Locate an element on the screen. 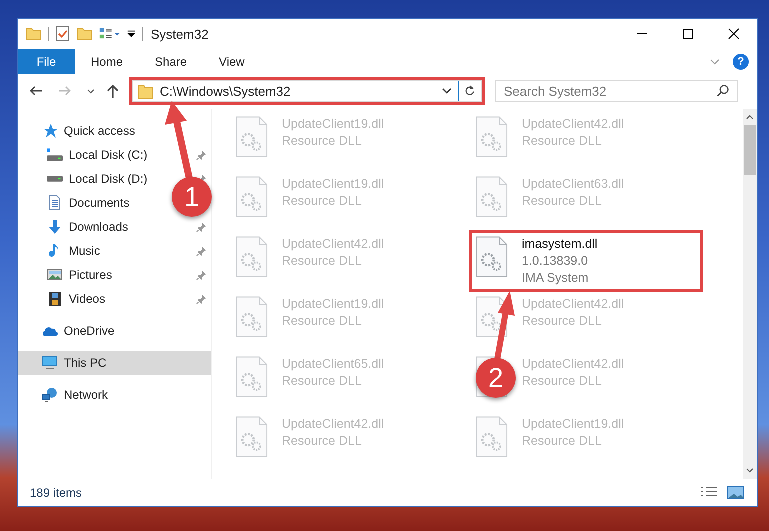  address-bar: C:\Windows\System32 is located at coordinates (307, 91).